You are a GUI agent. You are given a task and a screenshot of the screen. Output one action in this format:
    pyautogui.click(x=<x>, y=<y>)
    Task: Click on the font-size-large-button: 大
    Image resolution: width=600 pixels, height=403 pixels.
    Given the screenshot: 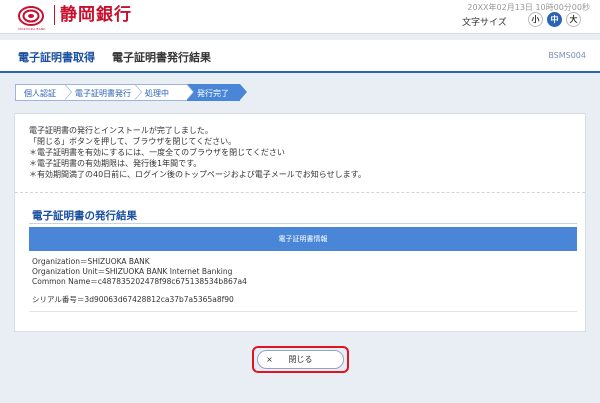 What is the action you would take?
    pyautogui.click(x=573, y=19)
    